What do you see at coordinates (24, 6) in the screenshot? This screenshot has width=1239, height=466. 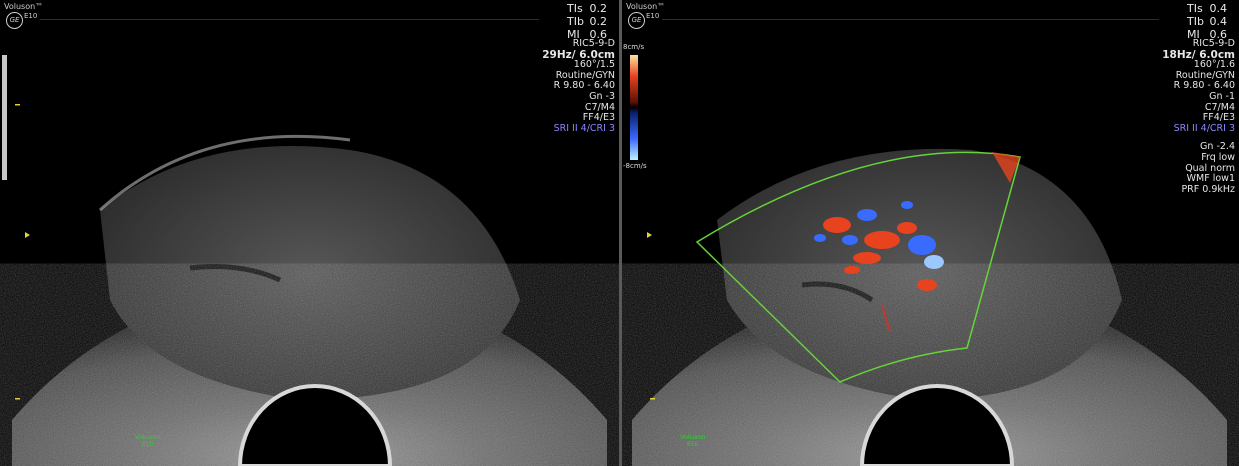 I see `left-brand-label: Voluson™` at bounding box center [24, 6].